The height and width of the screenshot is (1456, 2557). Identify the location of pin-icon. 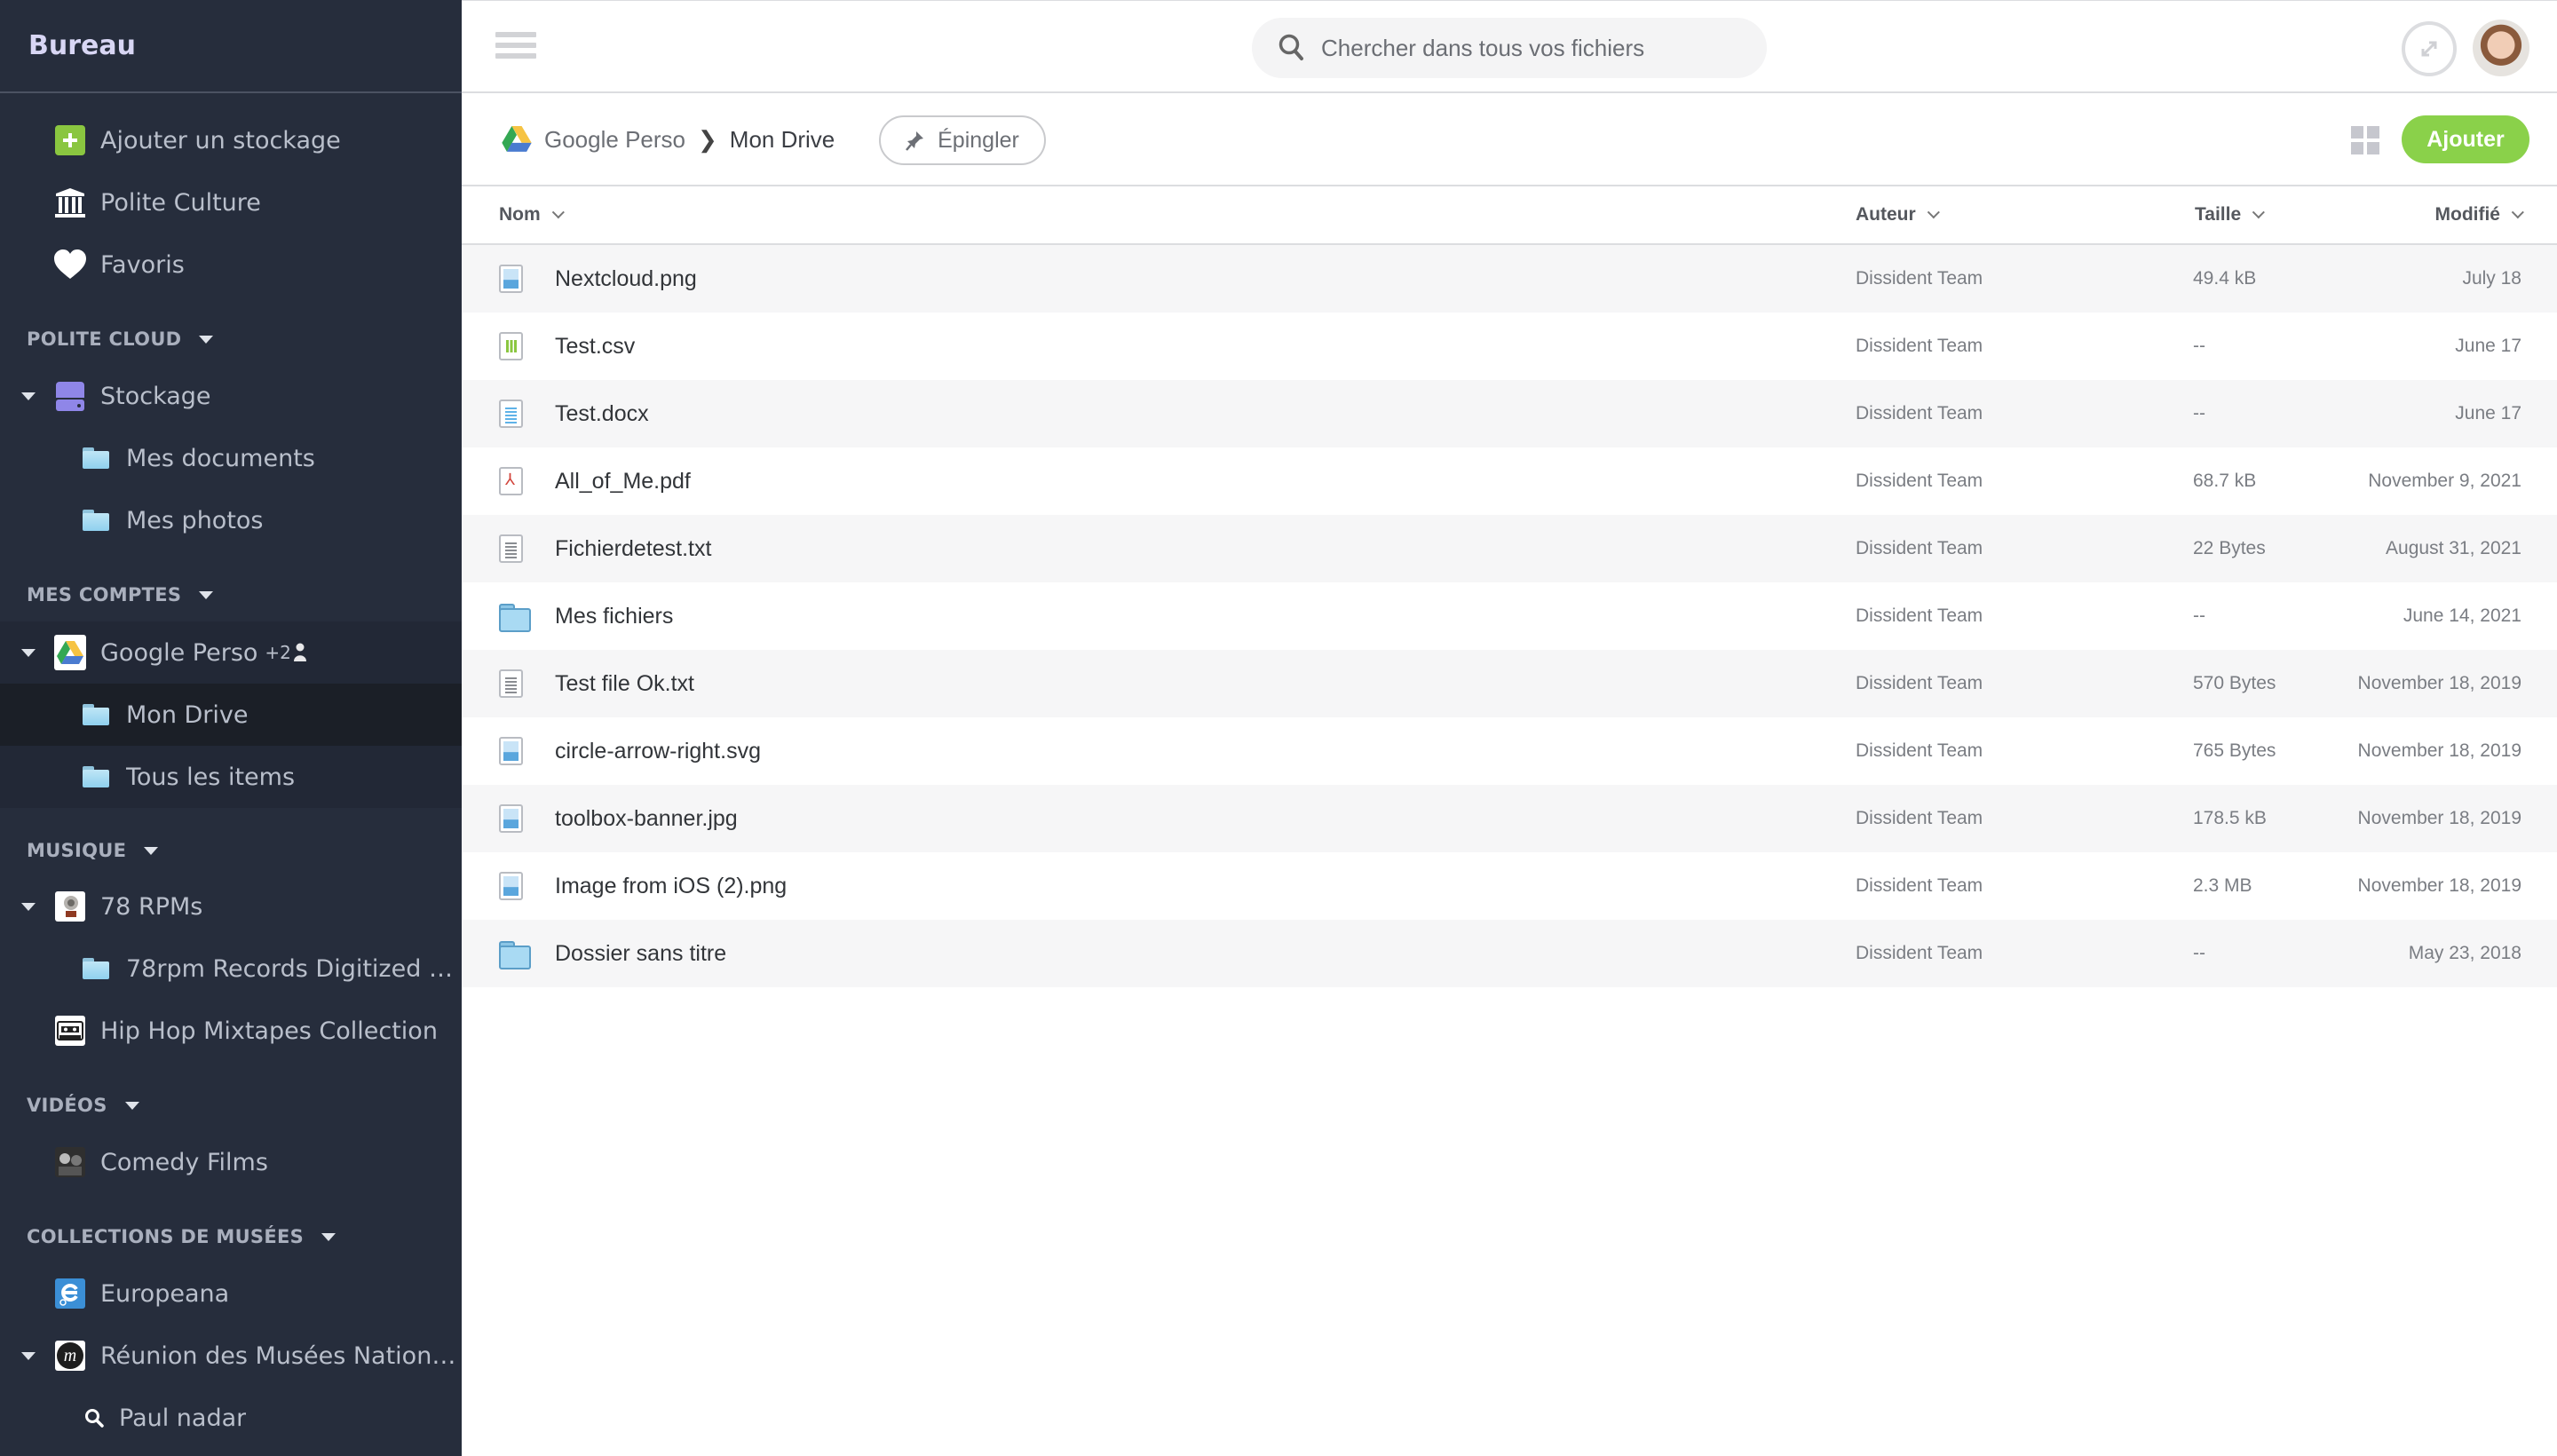
(915, 140).